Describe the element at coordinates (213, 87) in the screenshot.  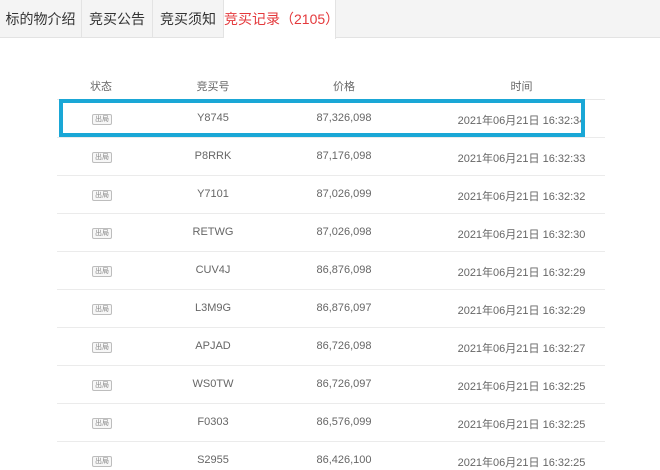
I see `header-bid-number: 竞买号` at that location.